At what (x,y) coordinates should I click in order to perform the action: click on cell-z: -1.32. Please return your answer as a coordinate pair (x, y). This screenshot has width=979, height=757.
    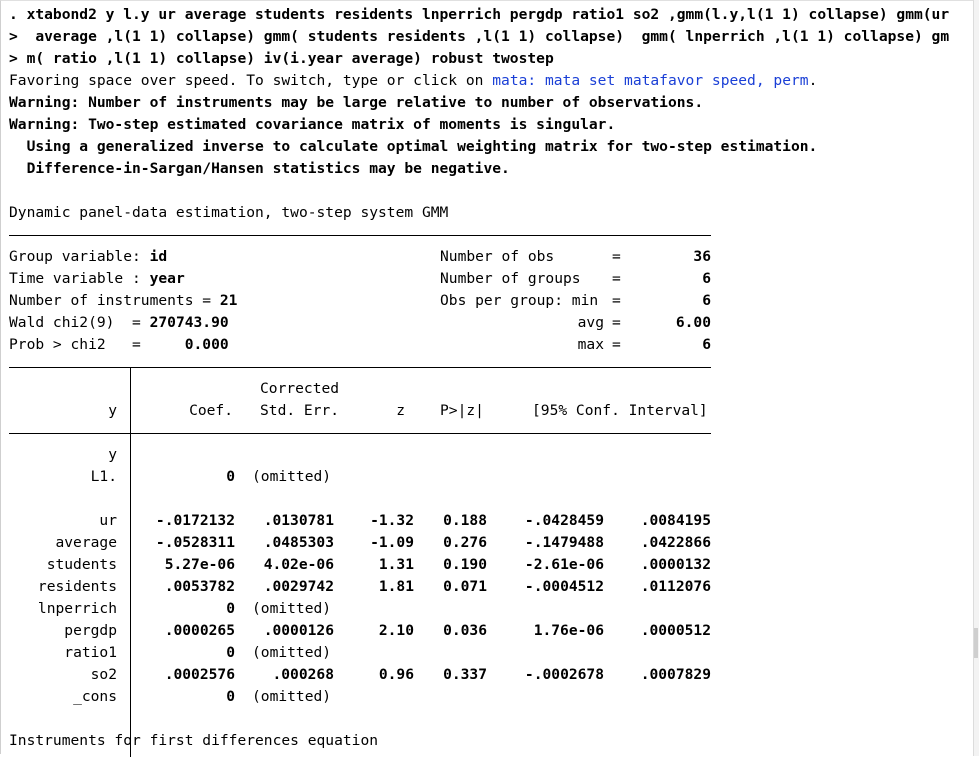
    Looking at the image, I should click on (392, 520).